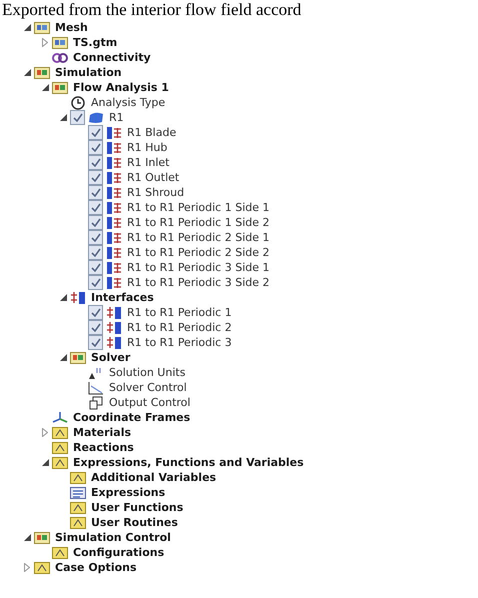 This screenshot has width=478, height=598. Describe the element at coordinates (112, 57) in the screenshot. I see `tree-item-label: Connectivity` at that location.